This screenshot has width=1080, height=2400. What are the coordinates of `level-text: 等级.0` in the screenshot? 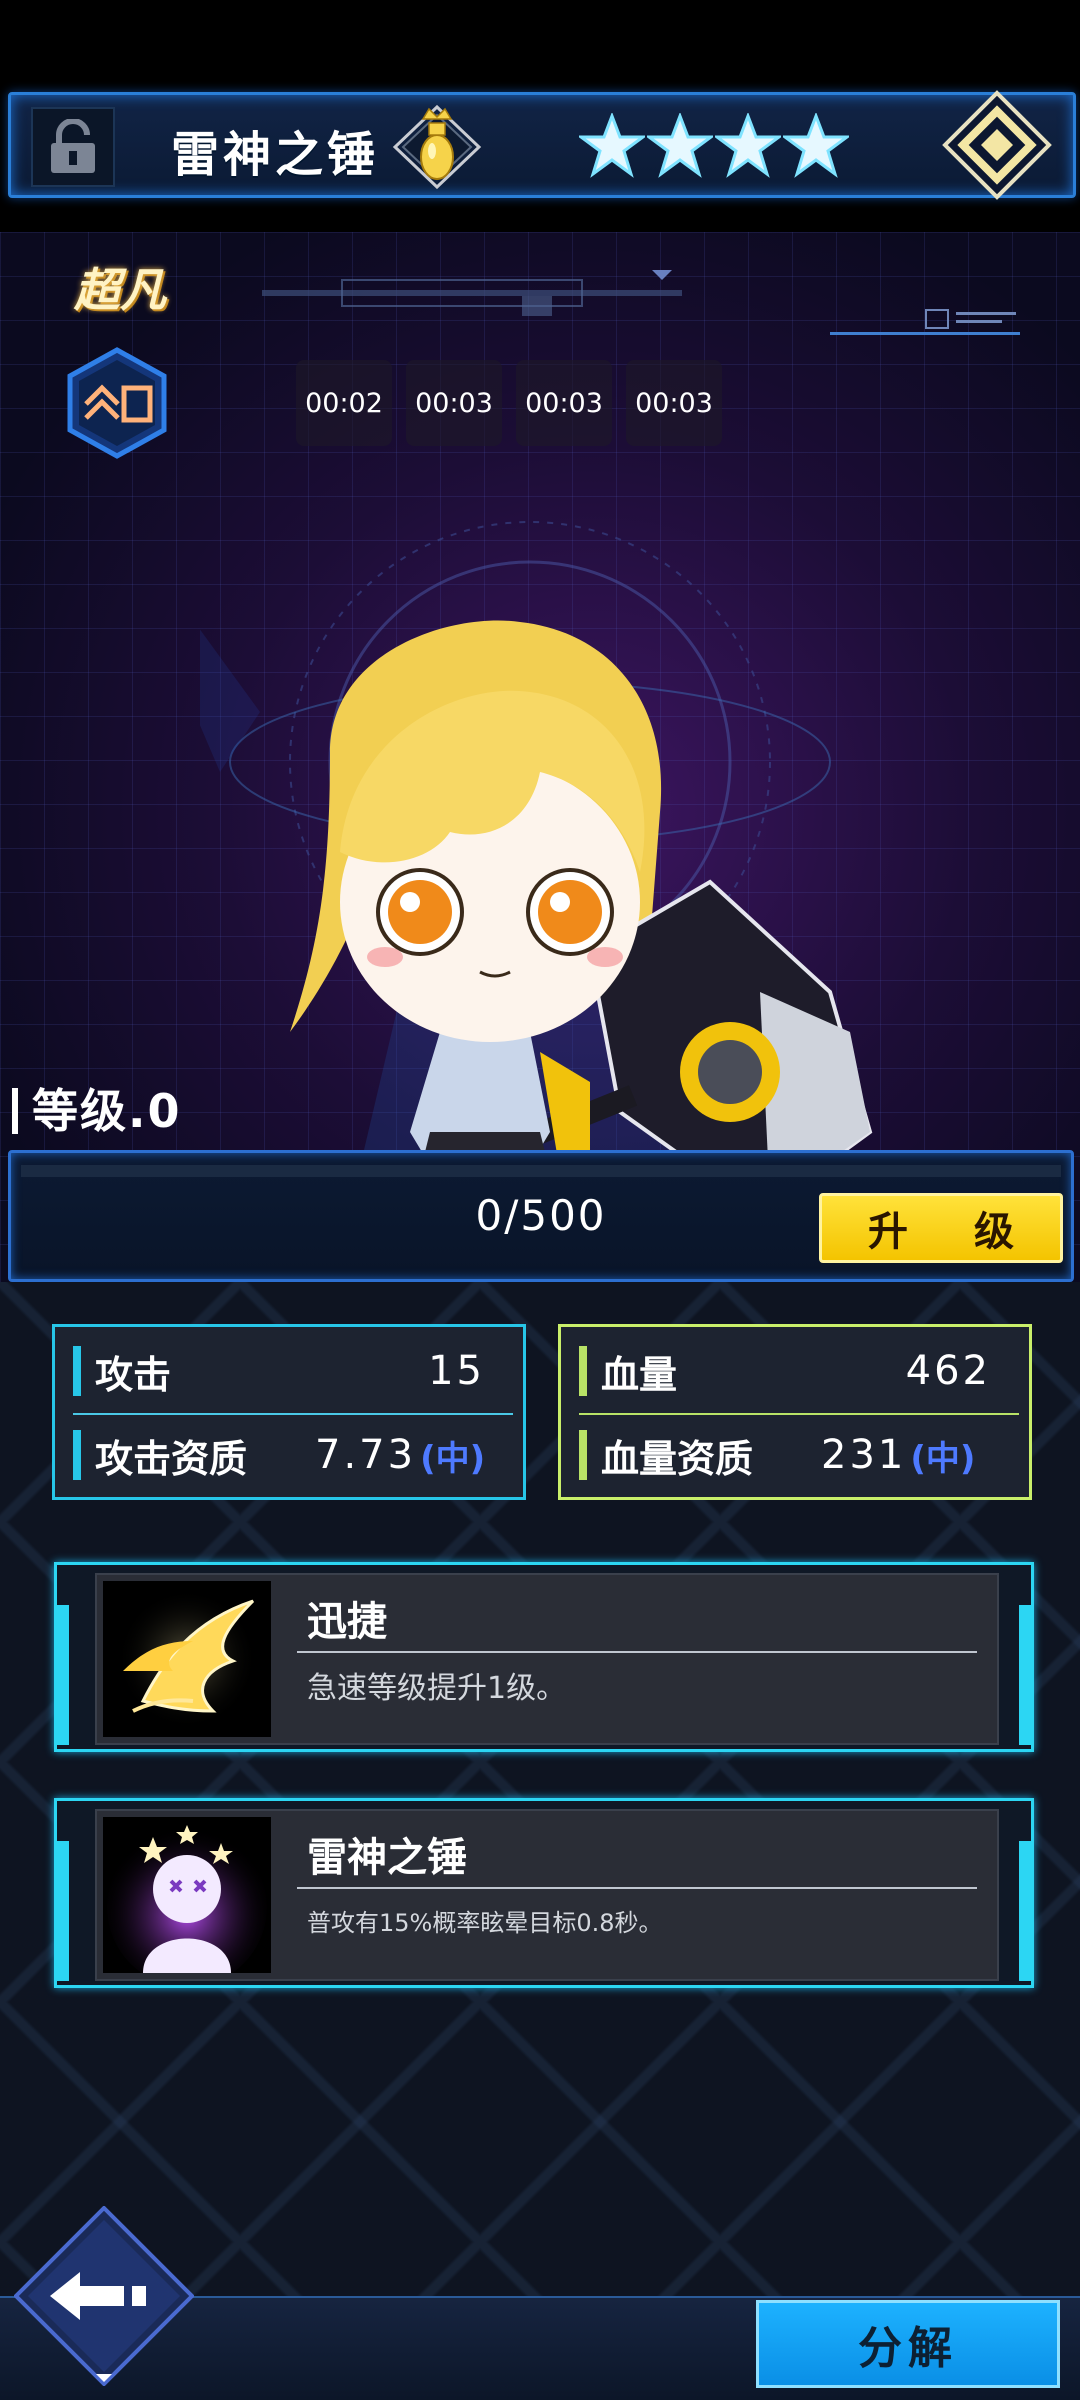 It's located at (107, 1111).